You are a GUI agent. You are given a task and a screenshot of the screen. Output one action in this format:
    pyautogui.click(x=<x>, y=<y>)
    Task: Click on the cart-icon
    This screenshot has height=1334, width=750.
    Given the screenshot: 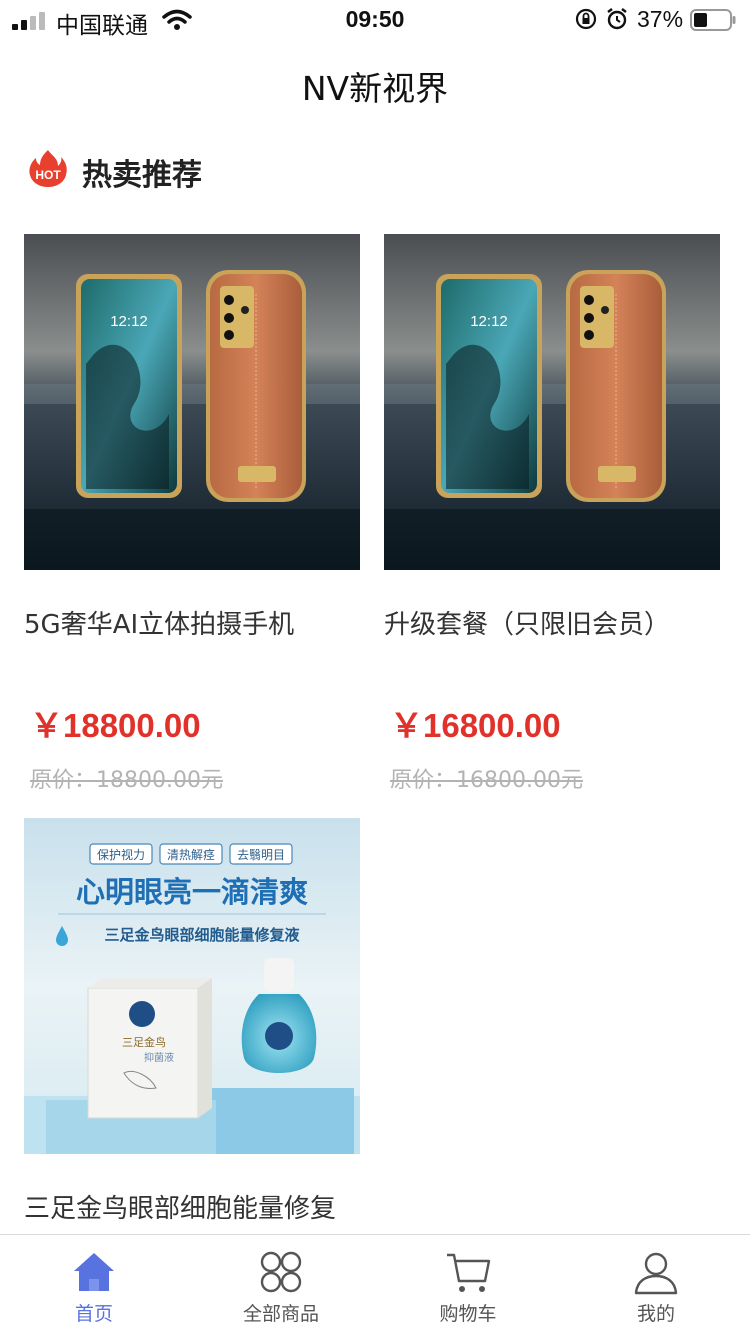 What is the action you would take?
    pyautogui.click(x=469, y=1272)
    